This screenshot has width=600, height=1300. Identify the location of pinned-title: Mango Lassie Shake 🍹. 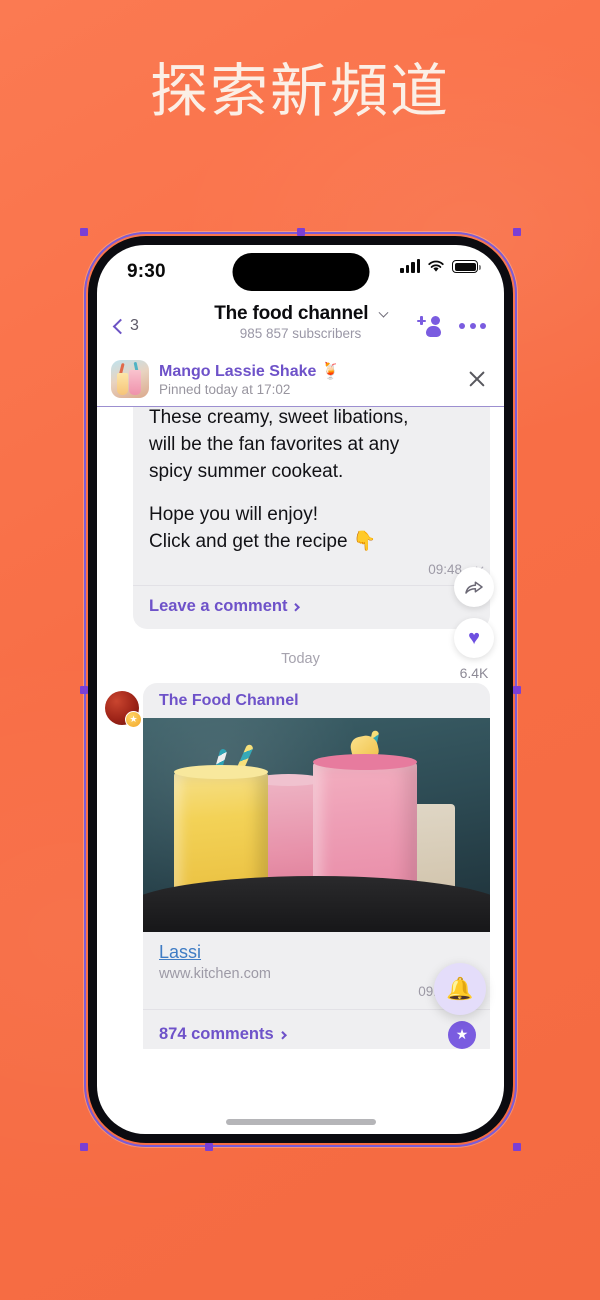
(250, 371).